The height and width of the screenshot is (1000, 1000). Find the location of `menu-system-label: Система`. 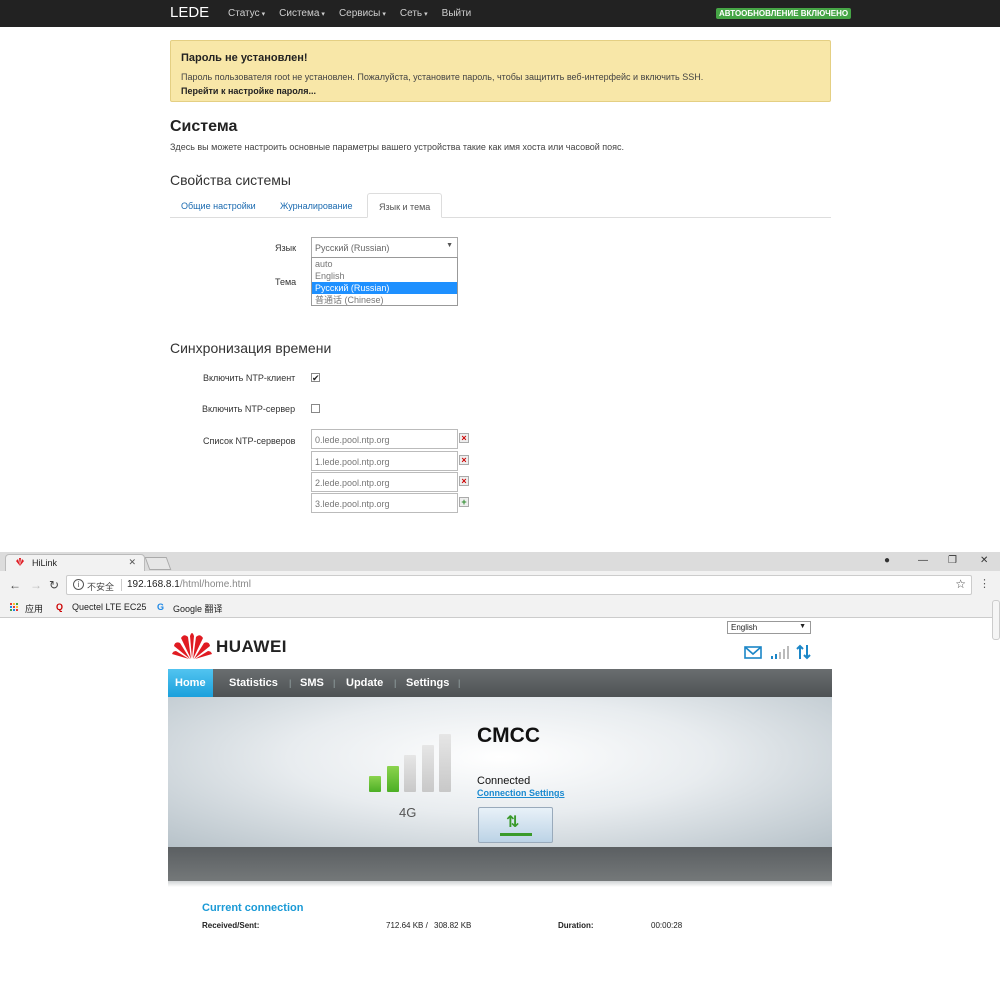

menu-system-label: Система is located at coordinates (299, 13).